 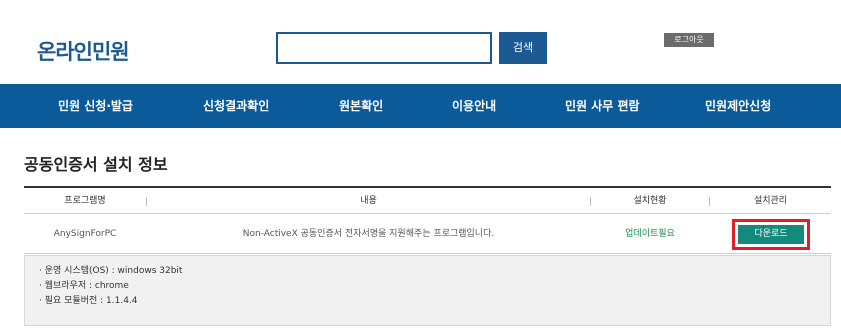 What do you see at coordinates (83, 51) in the screenshot?
I see `site-logo: 온라인민원` at bounding box center [83, 51].